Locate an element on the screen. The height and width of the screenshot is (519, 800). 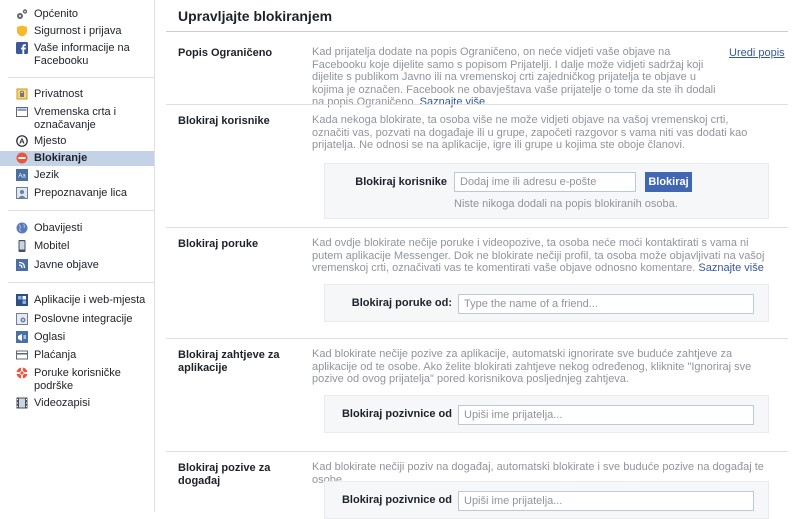
section-label: Popis Ograničeno is located at coordinates (225, 53).